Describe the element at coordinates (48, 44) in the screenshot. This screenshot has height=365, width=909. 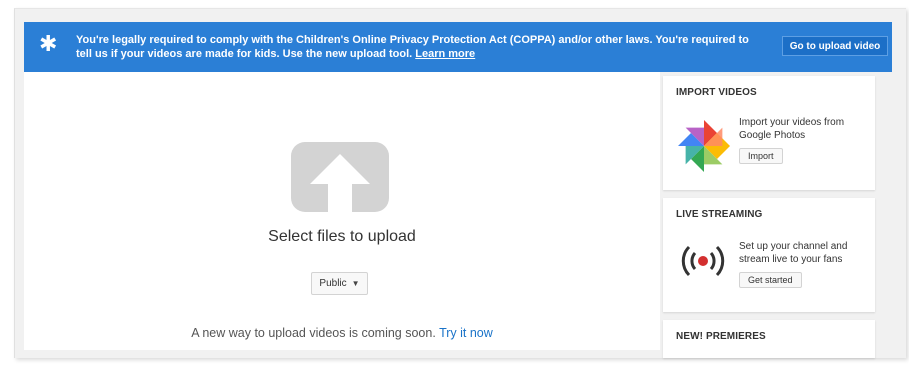
I see `star-icon: ✱` at that location.